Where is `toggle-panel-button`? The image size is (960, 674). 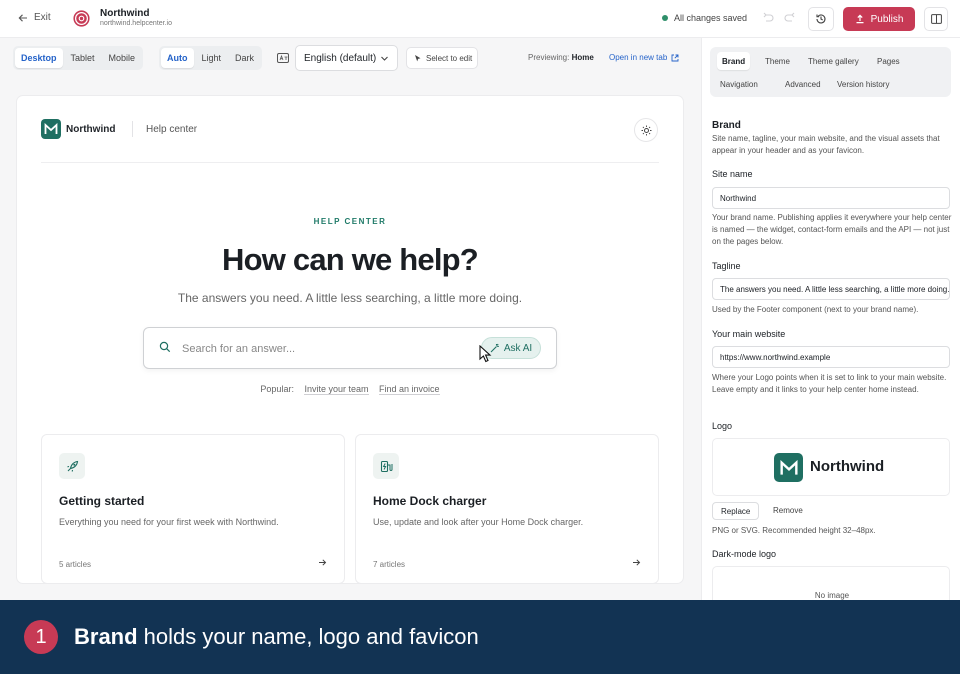
toggle-panel-button is located at coordinates (936, 19).